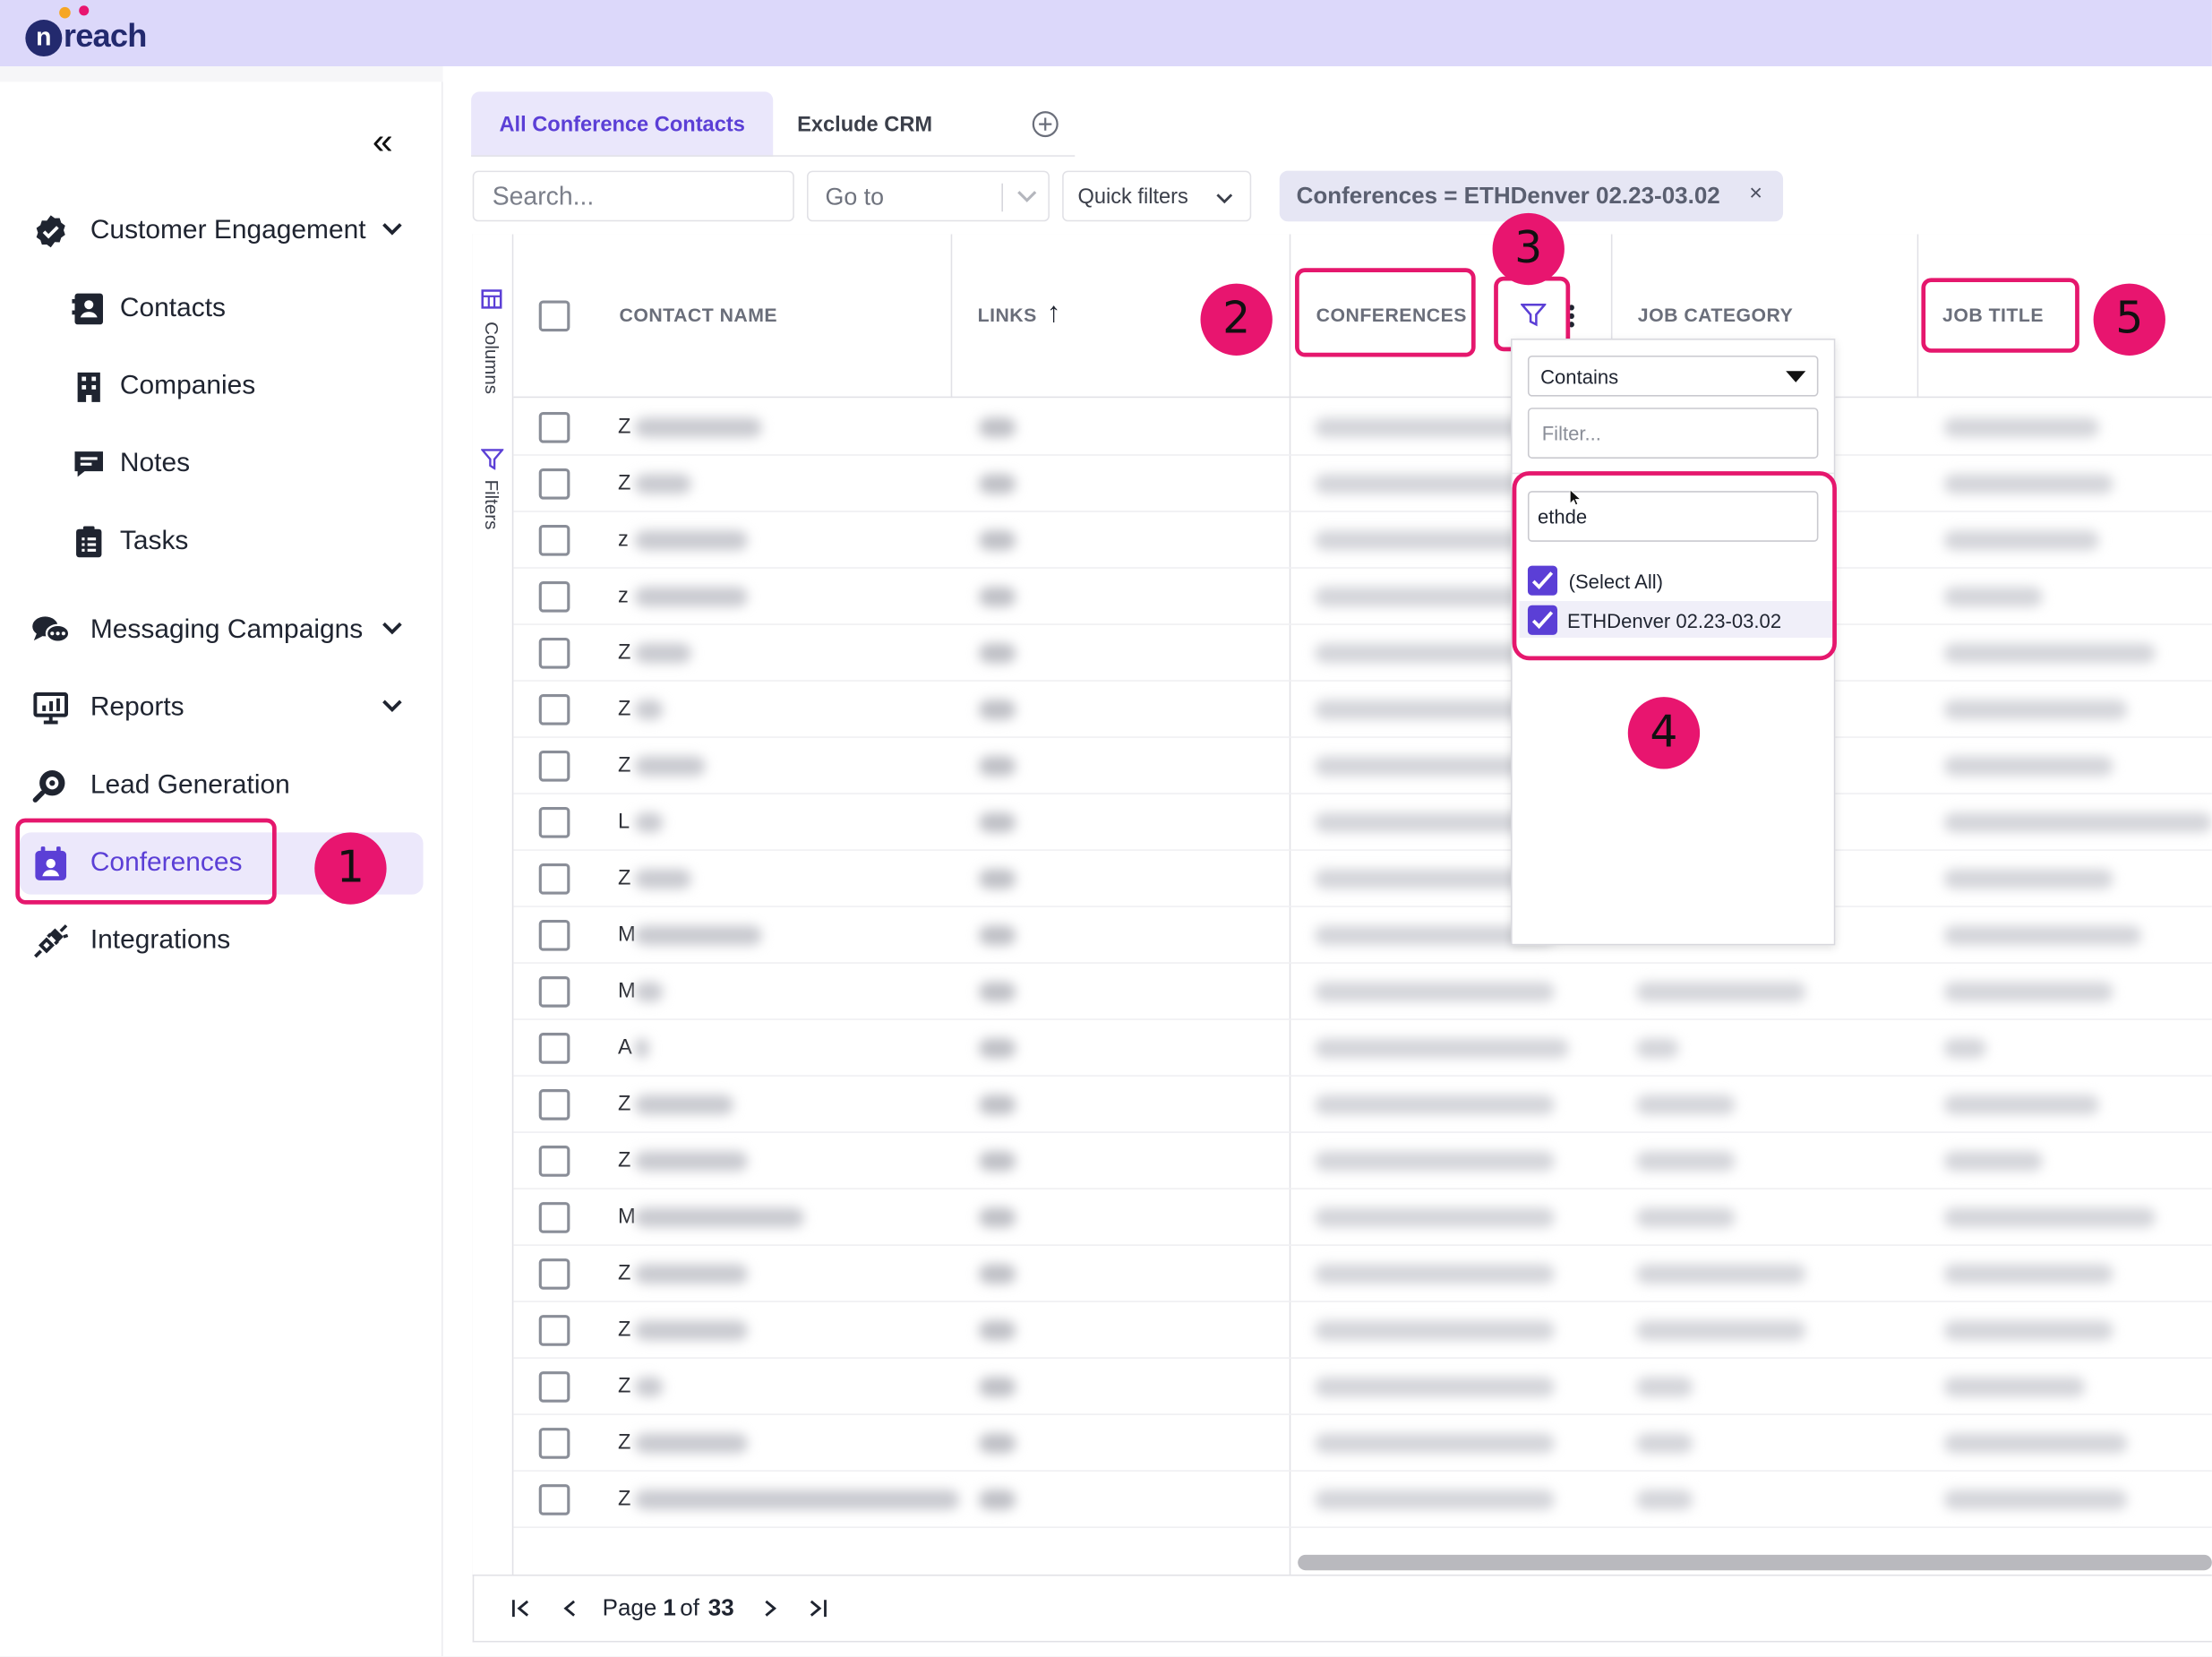 The image size is (2212, 1657). Describe the element at coordinates (491, 299) in the screenshot. I see `columns-icon` at that location.